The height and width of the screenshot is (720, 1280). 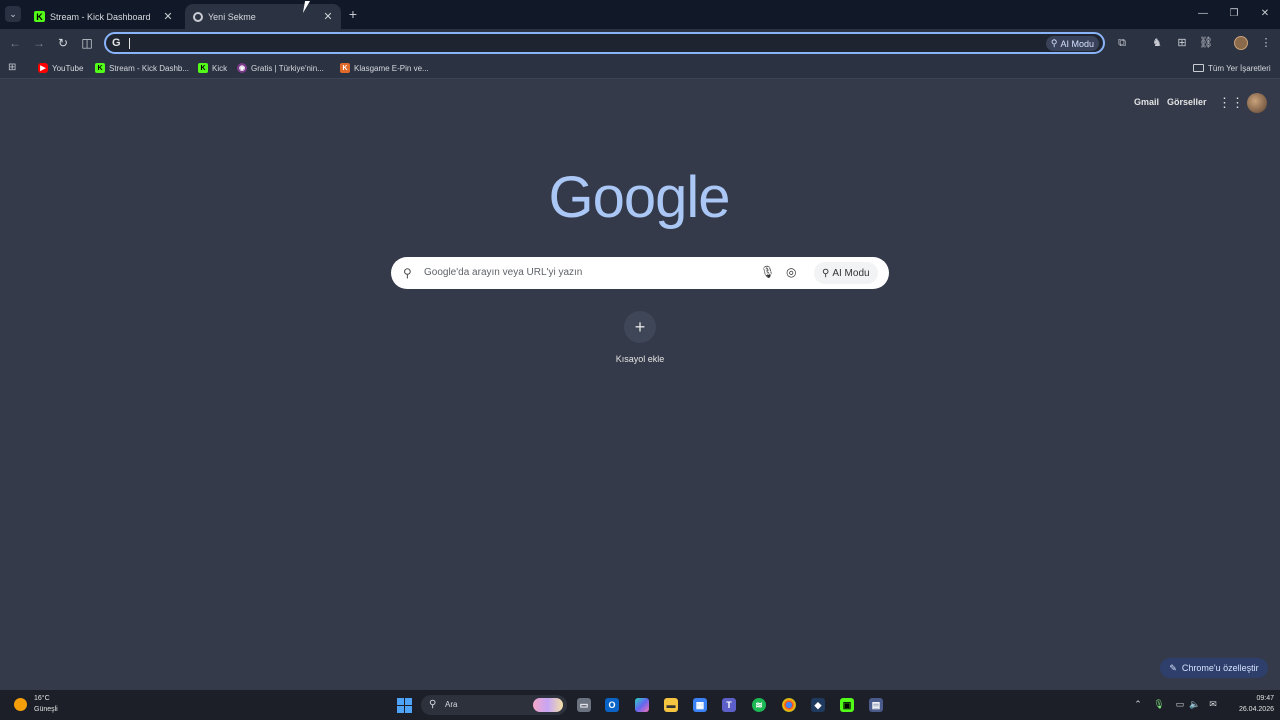 I want to click on google-apps-icon: ⋮⋮, so click(x=1231, y=103).